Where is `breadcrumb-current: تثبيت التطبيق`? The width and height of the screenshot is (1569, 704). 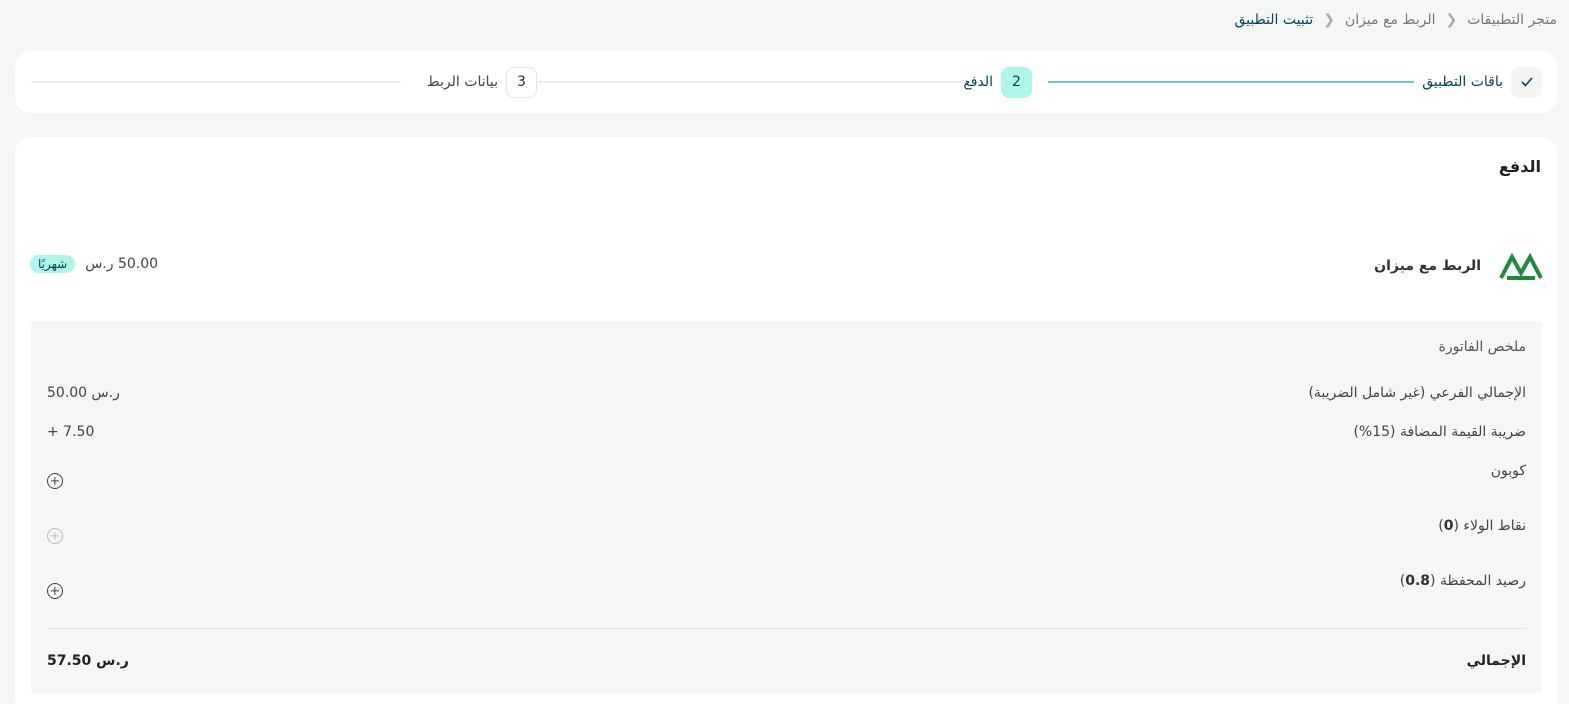
breadcrumb-current: تثبيت التطبيق is located at coordinates (1274, 20).